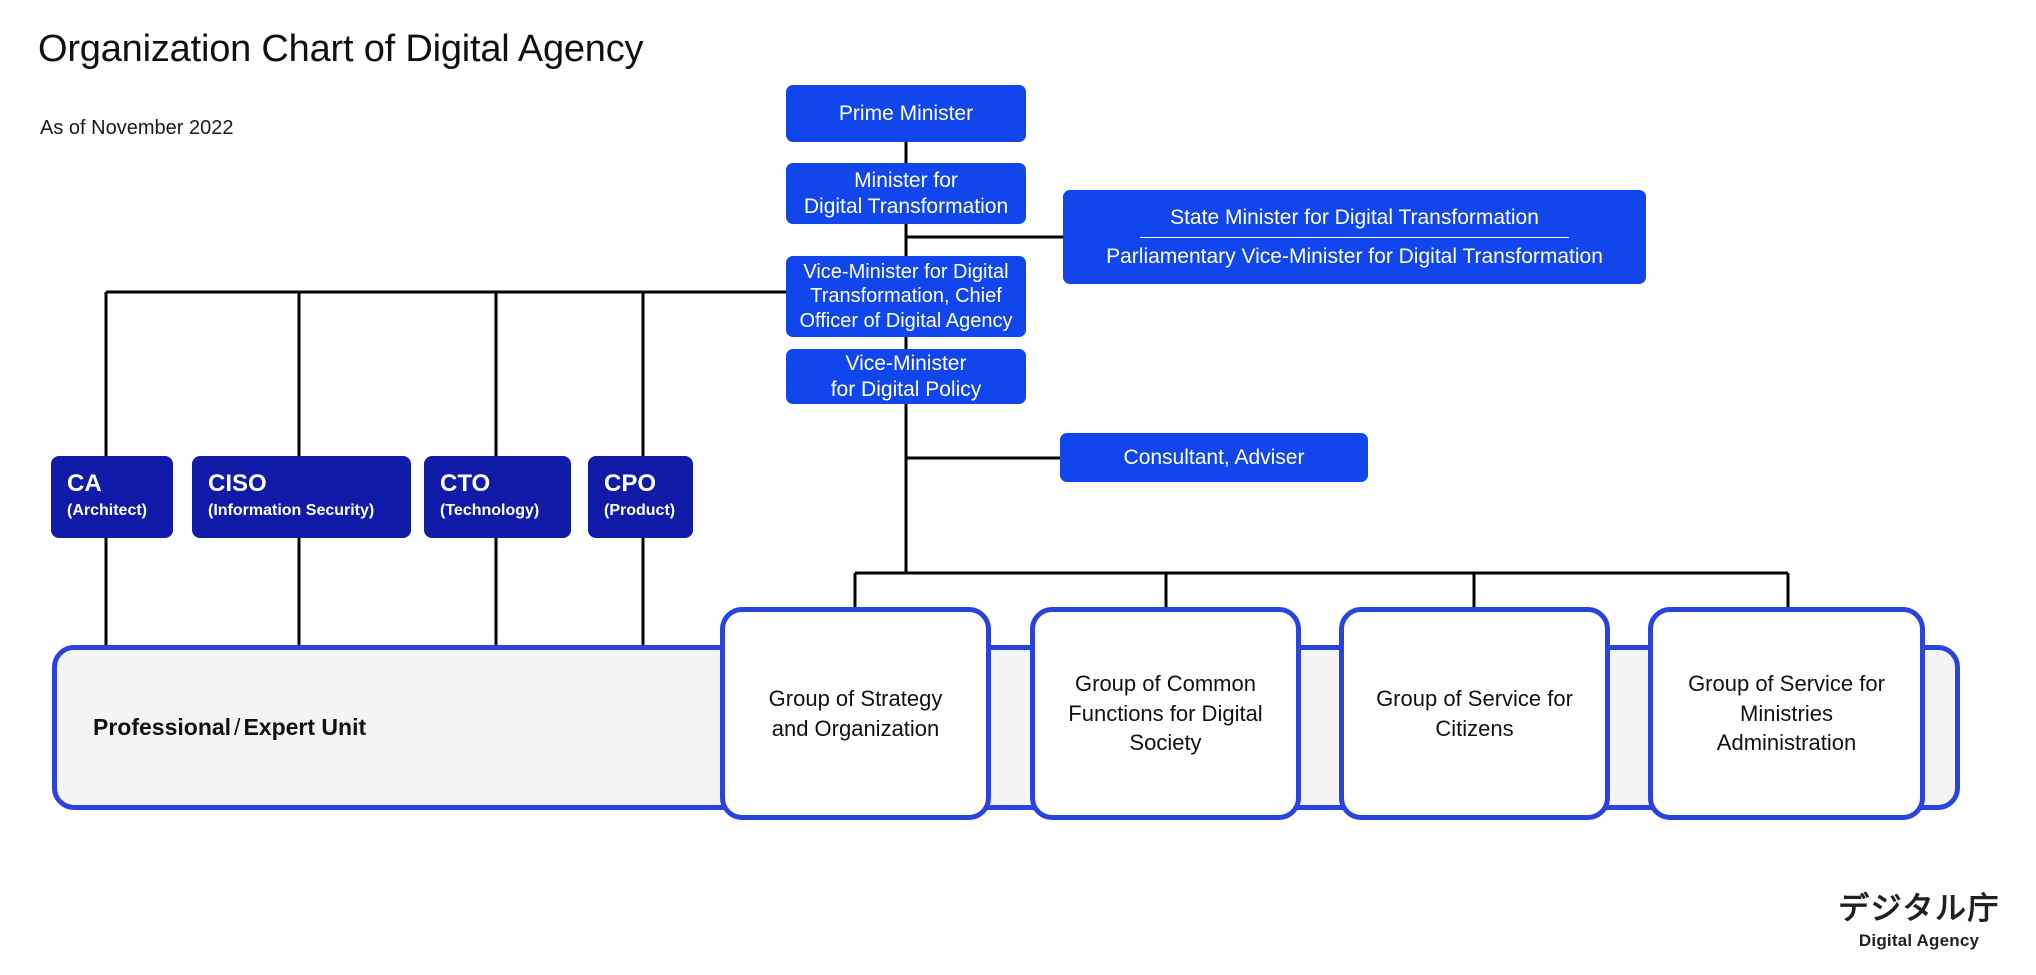 Image resolution: width=2036 pixels, height=975 pixels. I want to click on node-officer-cpo: CPO (Product), so click(640, 497).